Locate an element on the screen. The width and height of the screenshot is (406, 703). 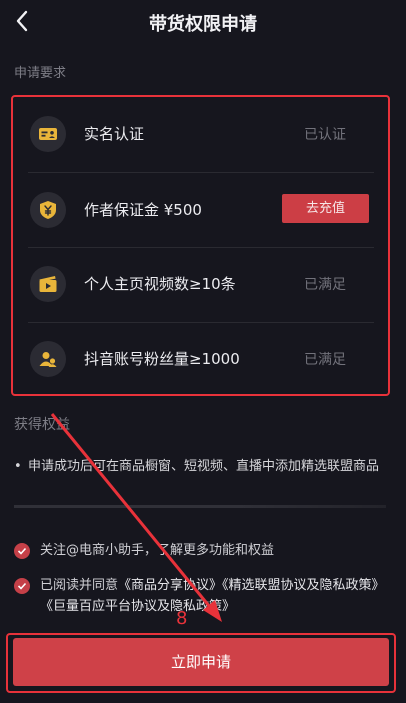
agreement-checkbox is located at coordinates (22, 586).